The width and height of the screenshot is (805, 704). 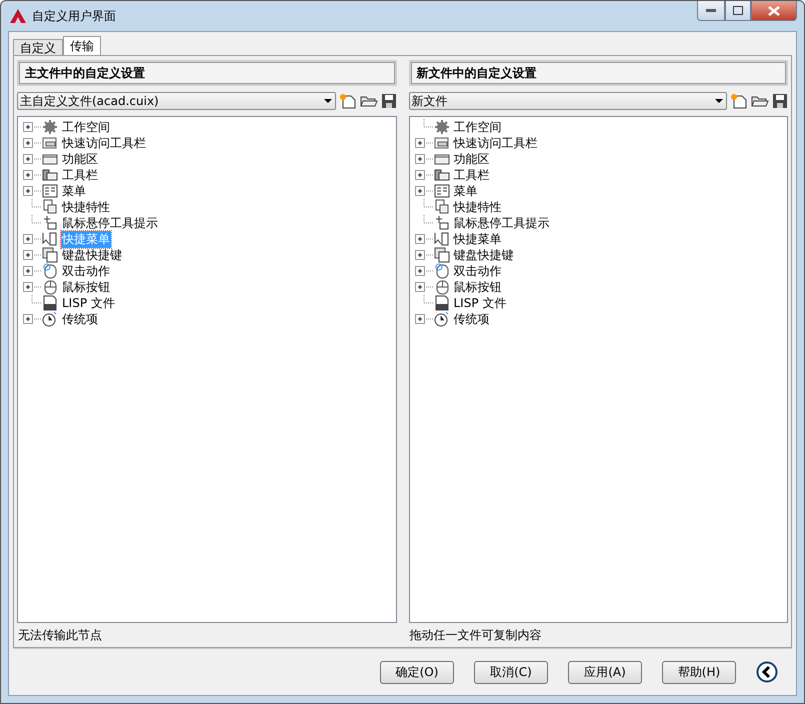 I want to click on minimize-button, so click(x=711, y=11).